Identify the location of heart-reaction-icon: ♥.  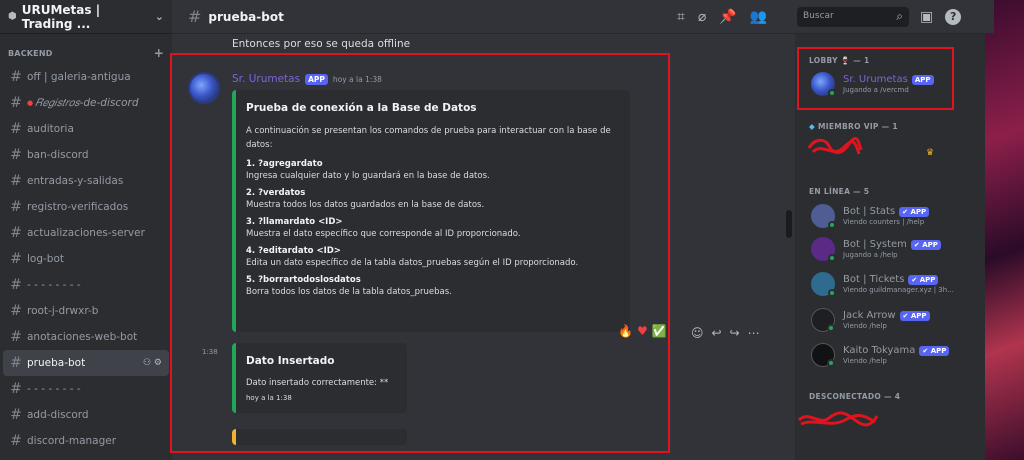
(642, 331).